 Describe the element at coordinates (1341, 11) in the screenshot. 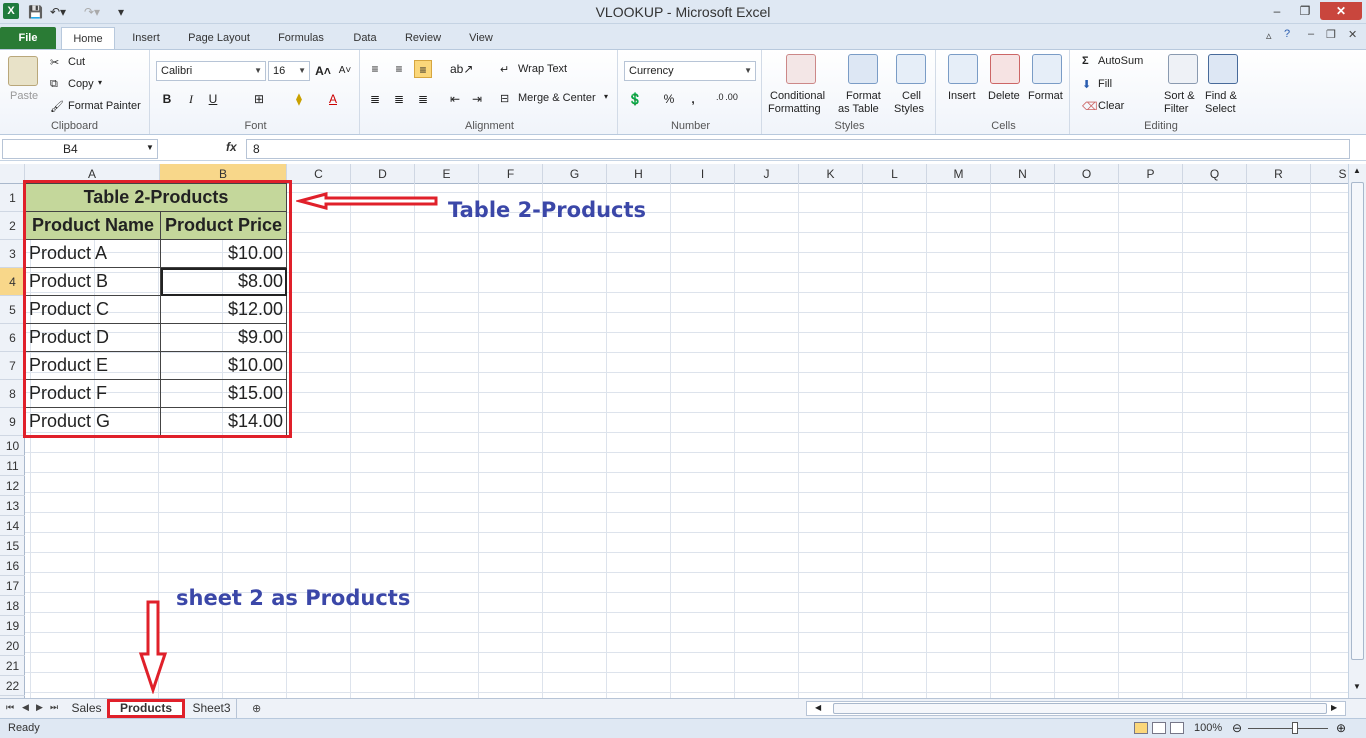

I see `close-button: ✕` at that location.